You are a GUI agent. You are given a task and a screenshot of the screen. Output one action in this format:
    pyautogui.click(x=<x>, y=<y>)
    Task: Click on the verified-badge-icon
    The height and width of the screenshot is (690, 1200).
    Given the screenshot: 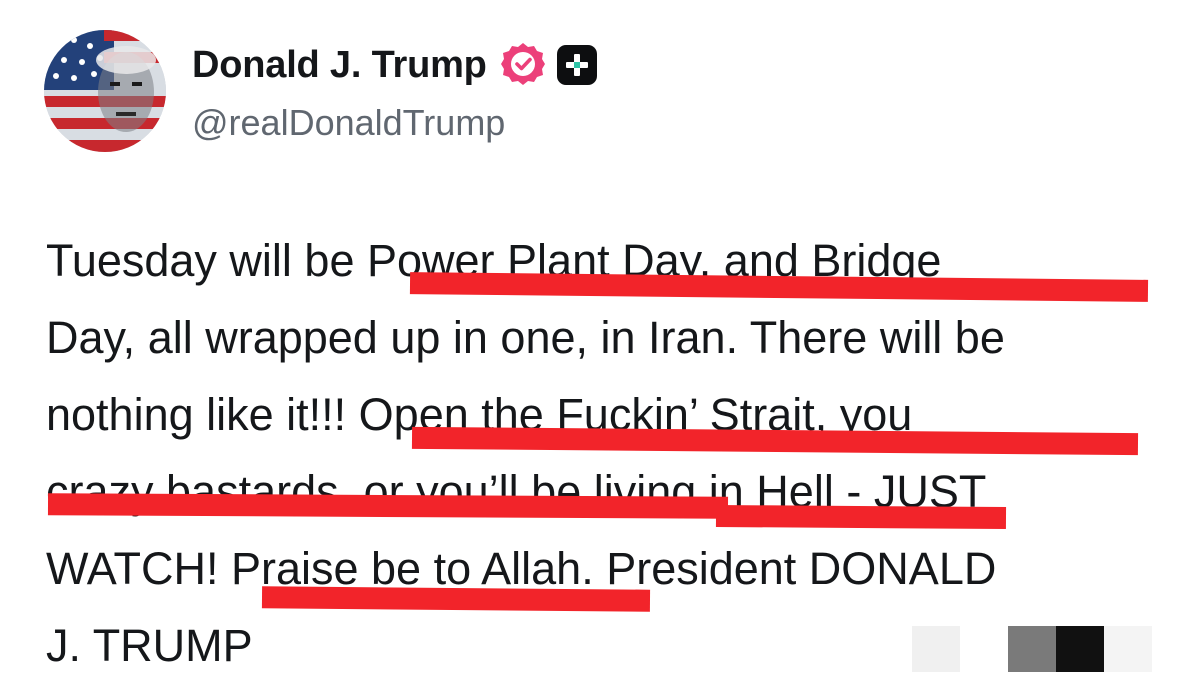 What is the action you would take?
    pyautogui.click(x=523, y=64)
    